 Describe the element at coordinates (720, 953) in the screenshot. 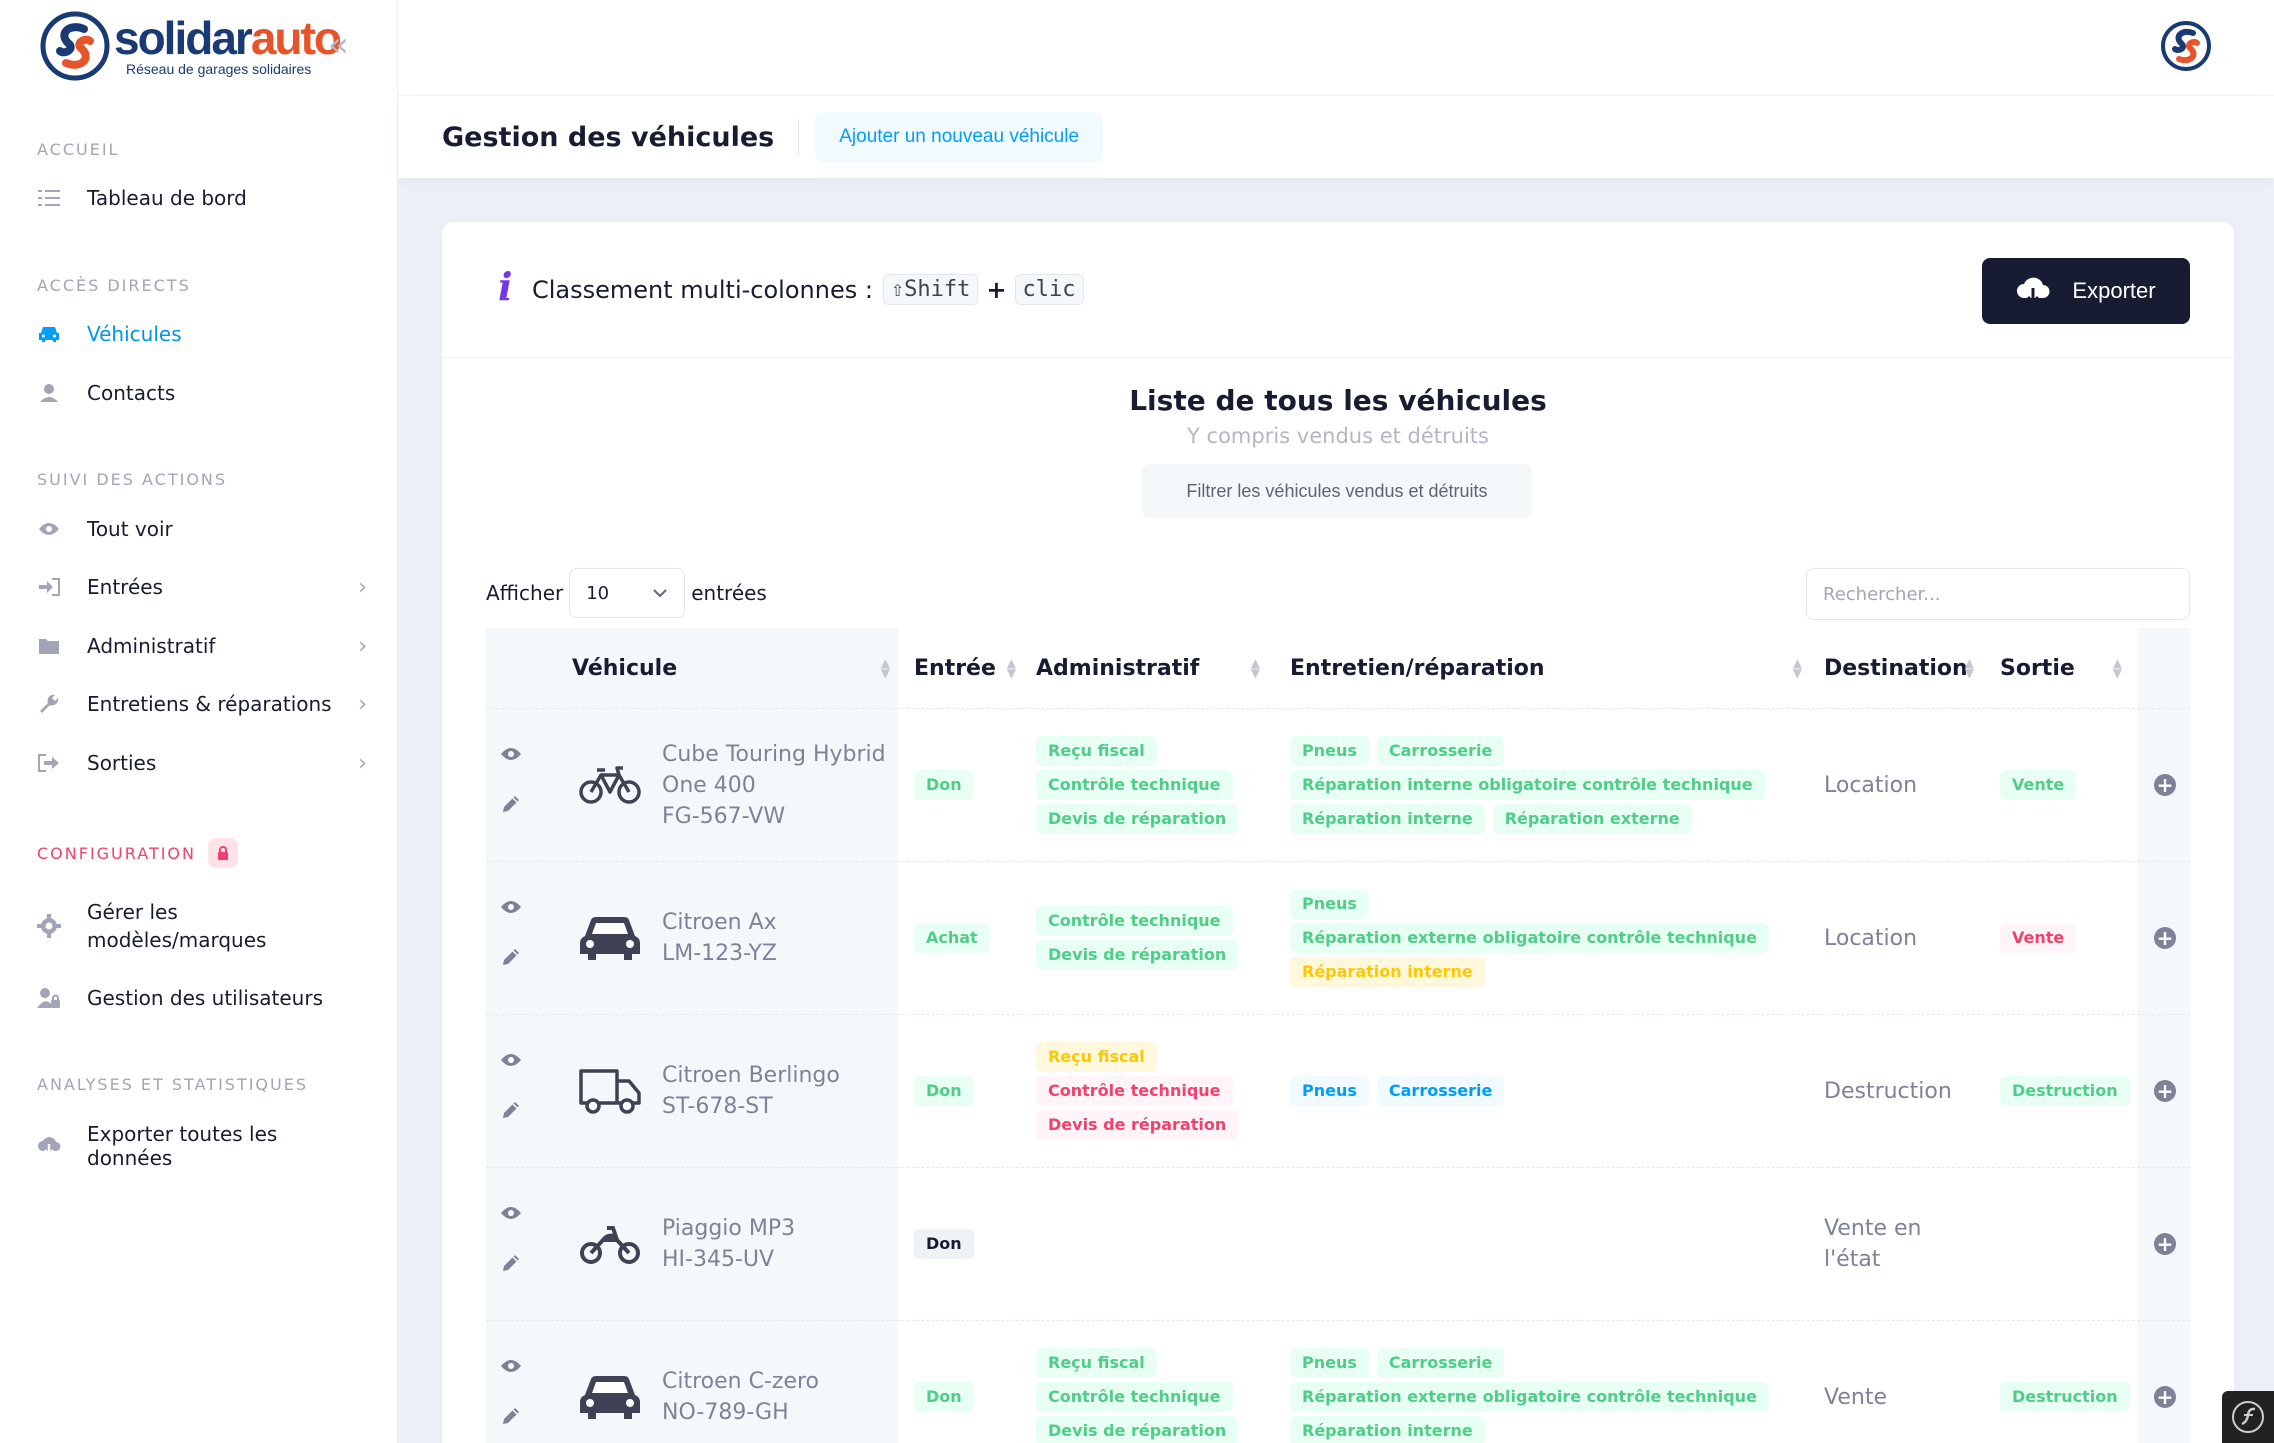

I see `vehicle-line: LM-123-YZ` at that location.